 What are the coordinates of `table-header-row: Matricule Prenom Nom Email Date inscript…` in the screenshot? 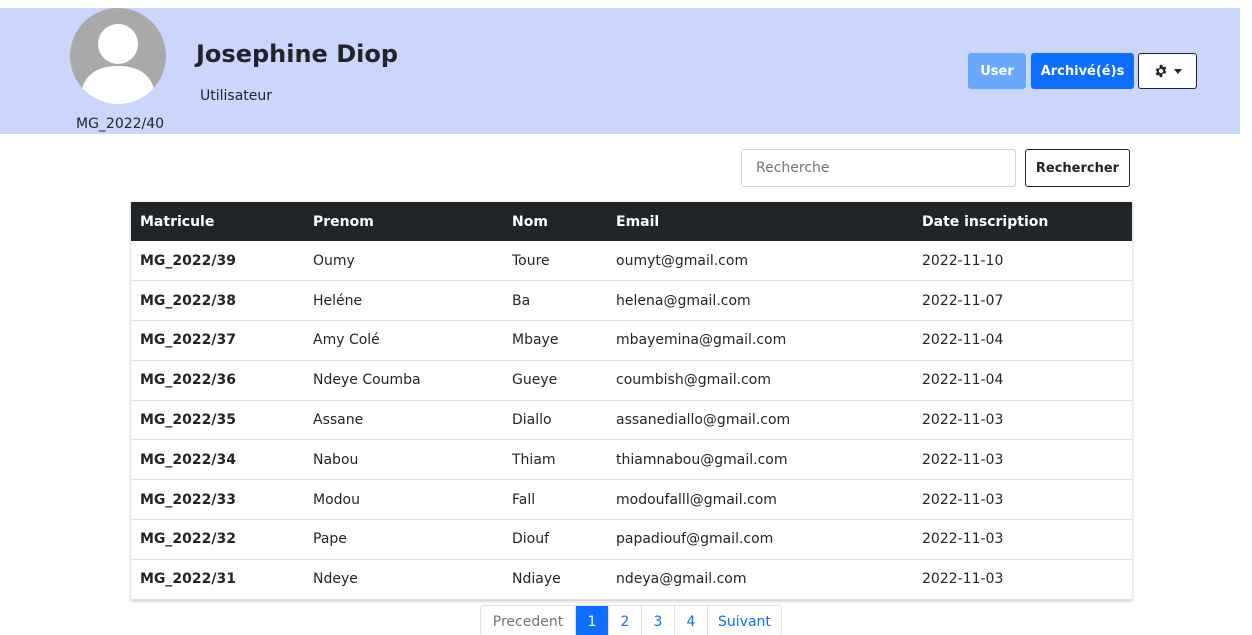 It's located at (631, 221).